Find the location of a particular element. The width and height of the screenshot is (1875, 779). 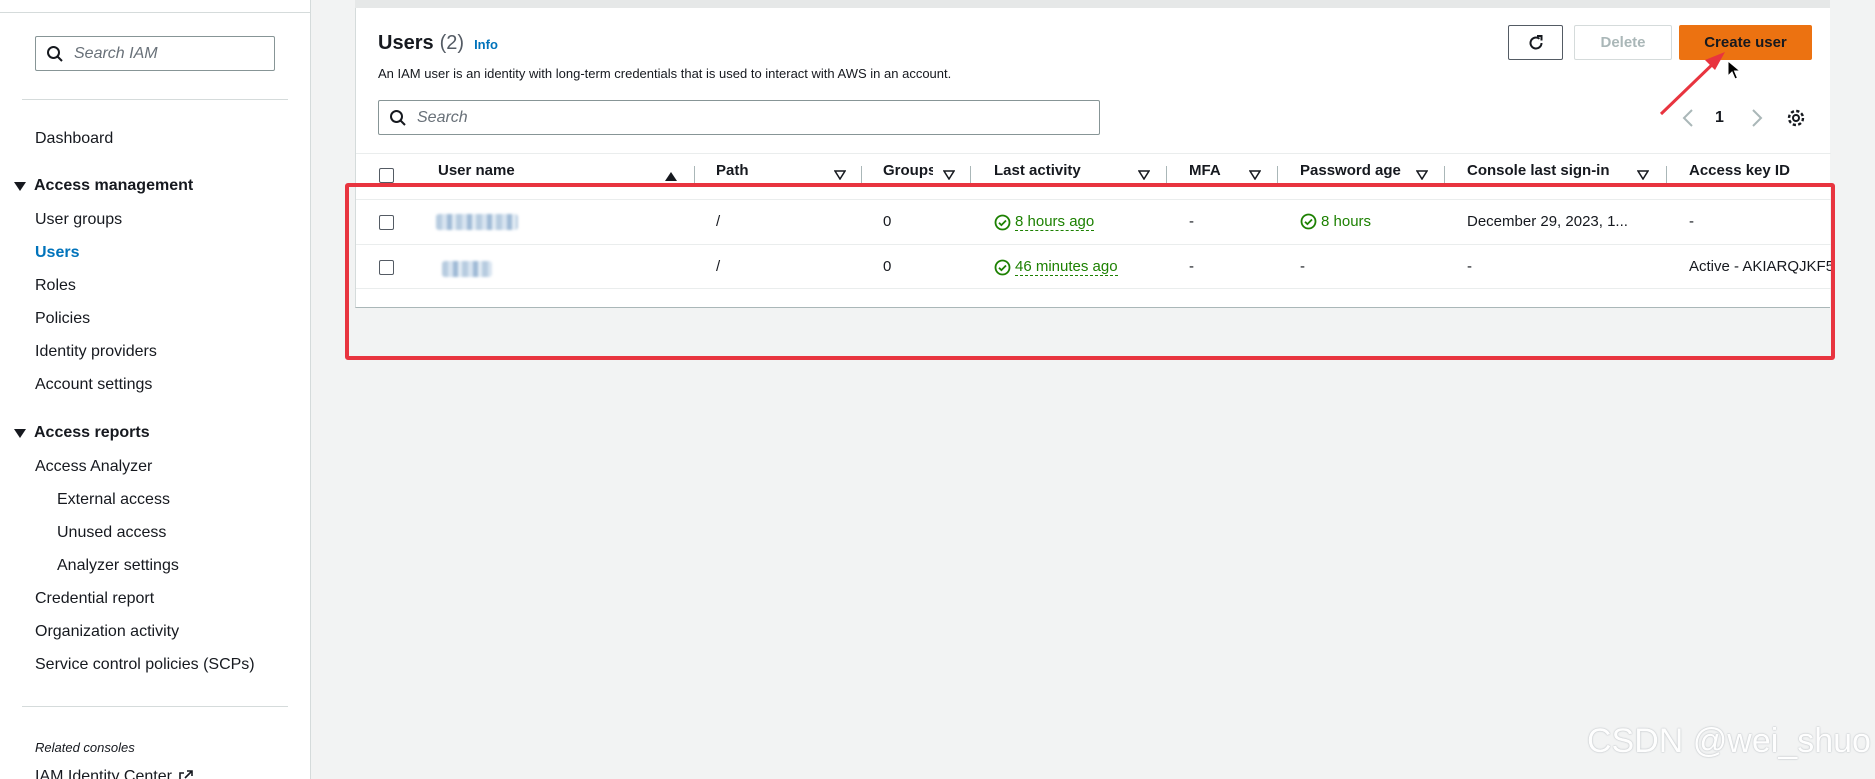

column-header-password-age: Password age is located at coordinates (1350, 170).